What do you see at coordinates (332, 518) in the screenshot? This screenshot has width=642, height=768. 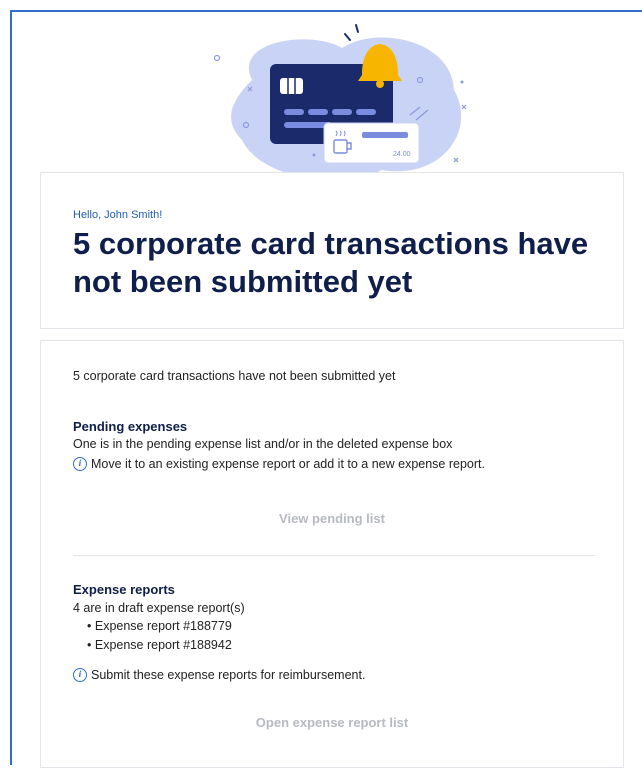 I see `view-pending-list-button: View pending list` at bounding box center [332, 518].